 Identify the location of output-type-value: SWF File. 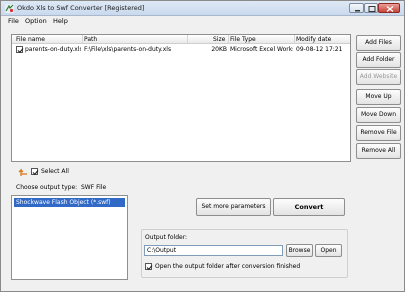
(94, 187).